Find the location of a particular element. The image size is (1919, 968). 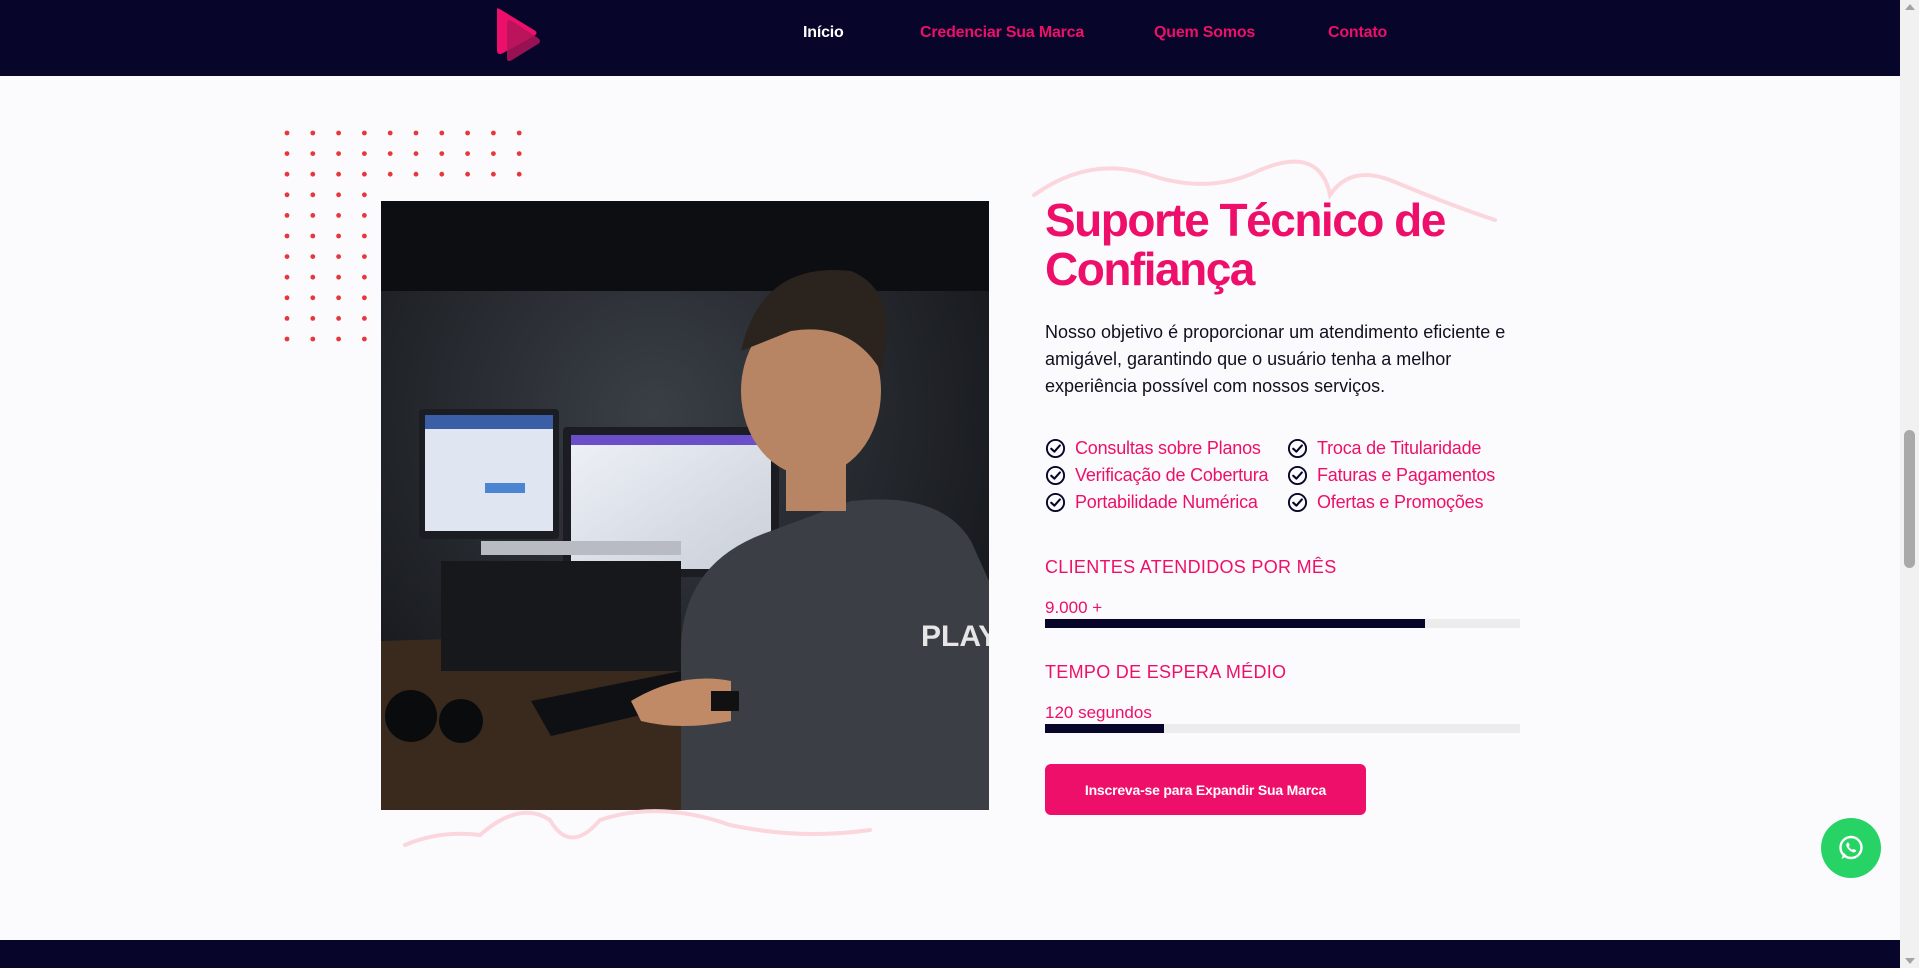

stat-title-clientes: CLIENTES ATENDIDOS POR MÊS is located at coordinates (1191, 567).